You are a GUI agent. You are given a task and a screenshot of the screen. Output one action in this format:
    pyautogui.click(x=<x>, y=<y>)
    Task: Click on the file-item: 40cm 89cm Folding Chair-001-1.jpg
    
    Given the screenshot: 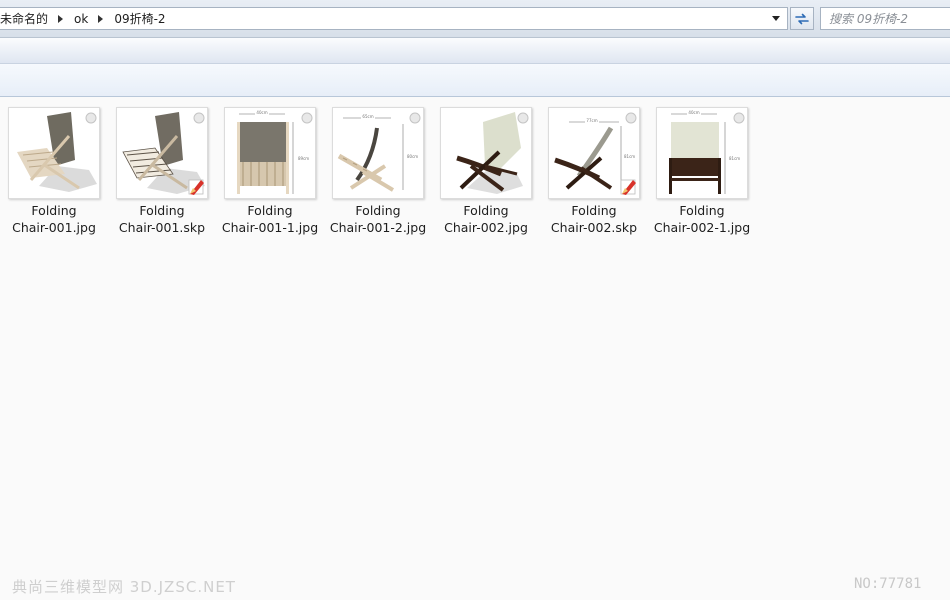 What is the action you would take?
    pyautogui.click(x=270, y=172)
    